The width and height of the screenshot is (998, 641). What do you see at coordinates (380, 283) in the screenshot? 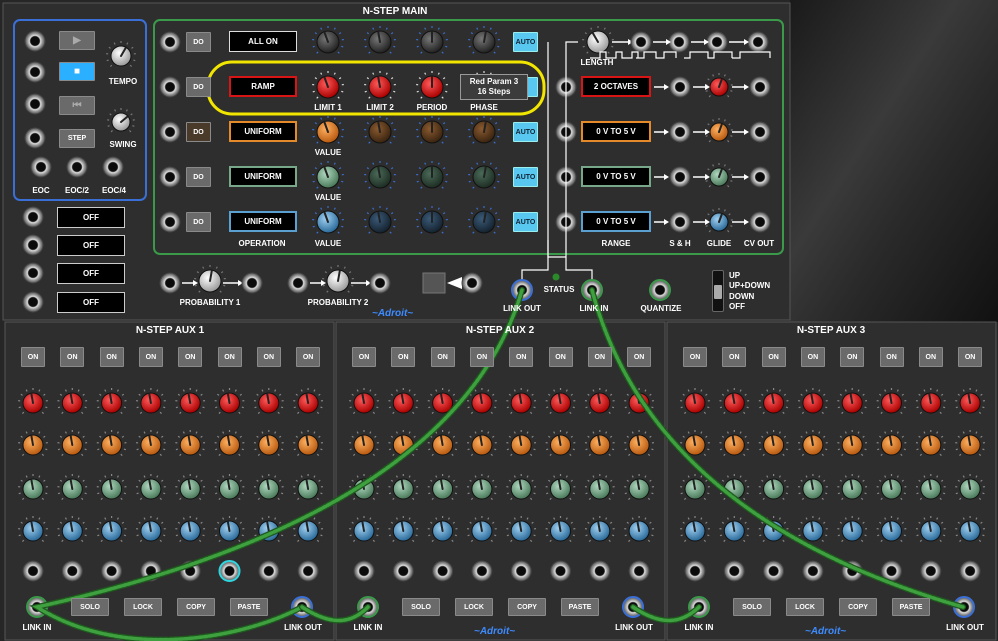
I see `prob2-out-jack` at bounding box center [380, 283].